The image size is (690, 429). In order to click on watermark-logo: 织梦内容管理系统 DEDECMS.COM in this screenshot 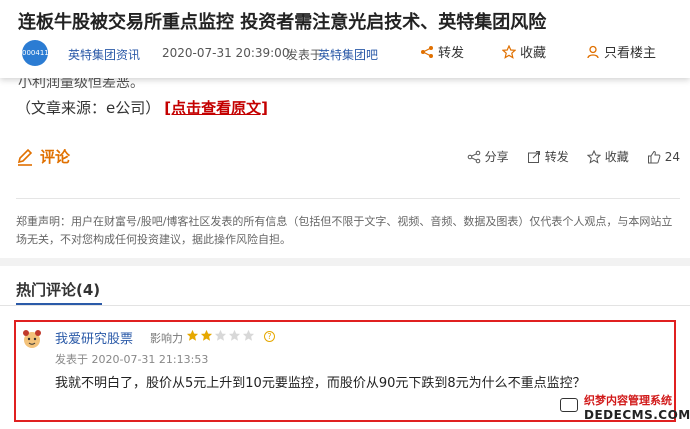, I will do `click(625, 410)`.